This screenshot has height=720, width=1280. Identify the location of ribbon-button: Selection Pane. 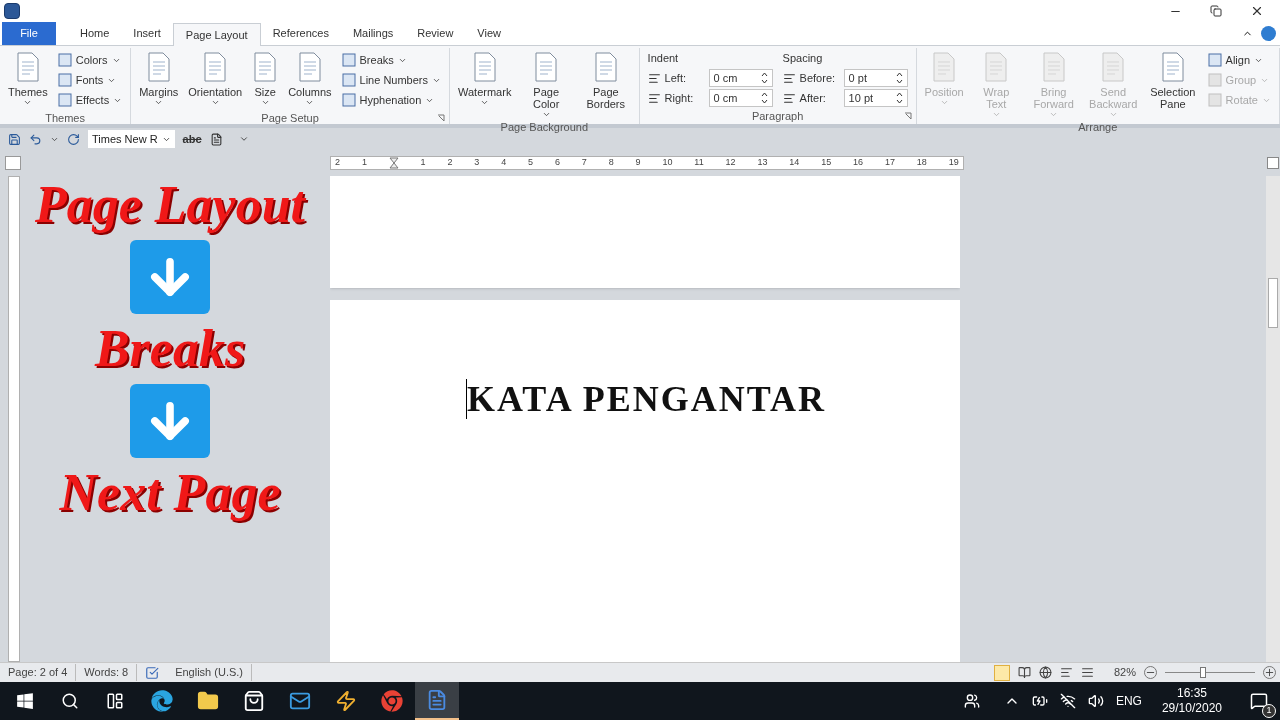
(1173, 83).